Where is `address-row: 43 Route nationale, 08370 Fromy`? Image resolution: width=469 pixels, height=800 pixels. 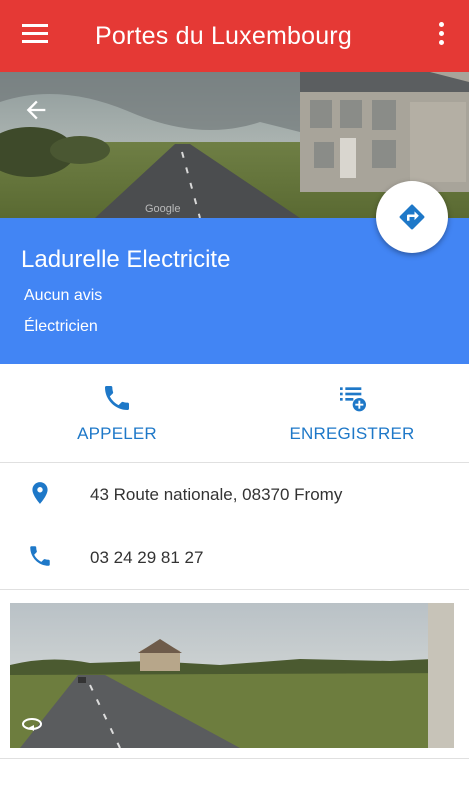 address-row: 43 Route nationale, 08370 Fromy is located at coordinates (234, 493).